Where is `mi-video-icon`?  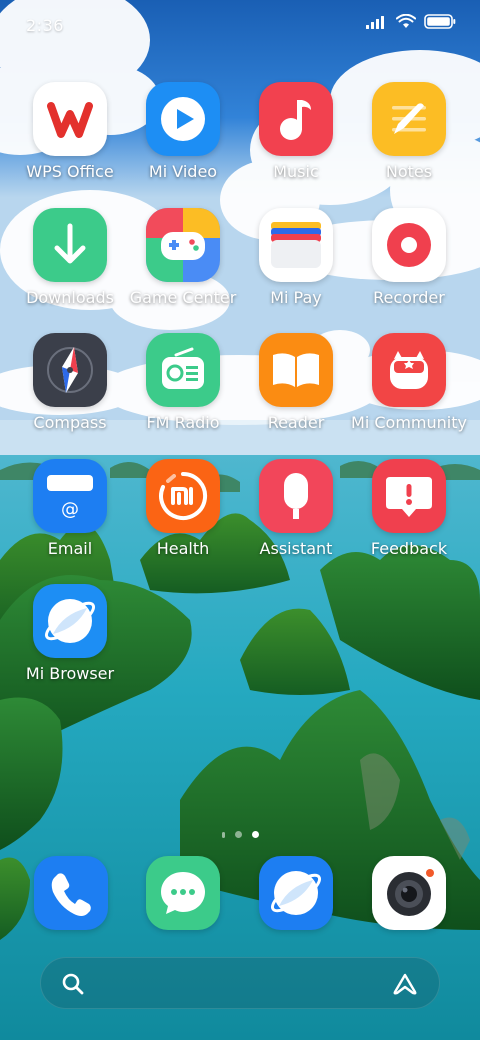 mi-video-icon is located at coordinates (183, 119).